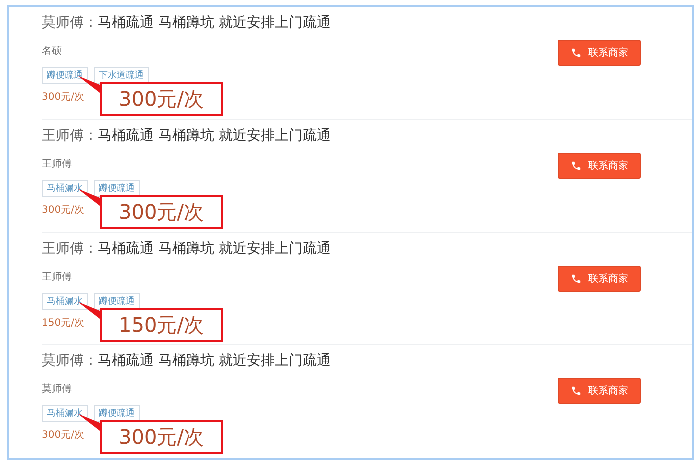 This screenshot has height=467, width=700. What do you see at coordinates (65, 75) in the screenshot?
I see `service-tag: 蹲便疏通` at bounding box center [65, 75].